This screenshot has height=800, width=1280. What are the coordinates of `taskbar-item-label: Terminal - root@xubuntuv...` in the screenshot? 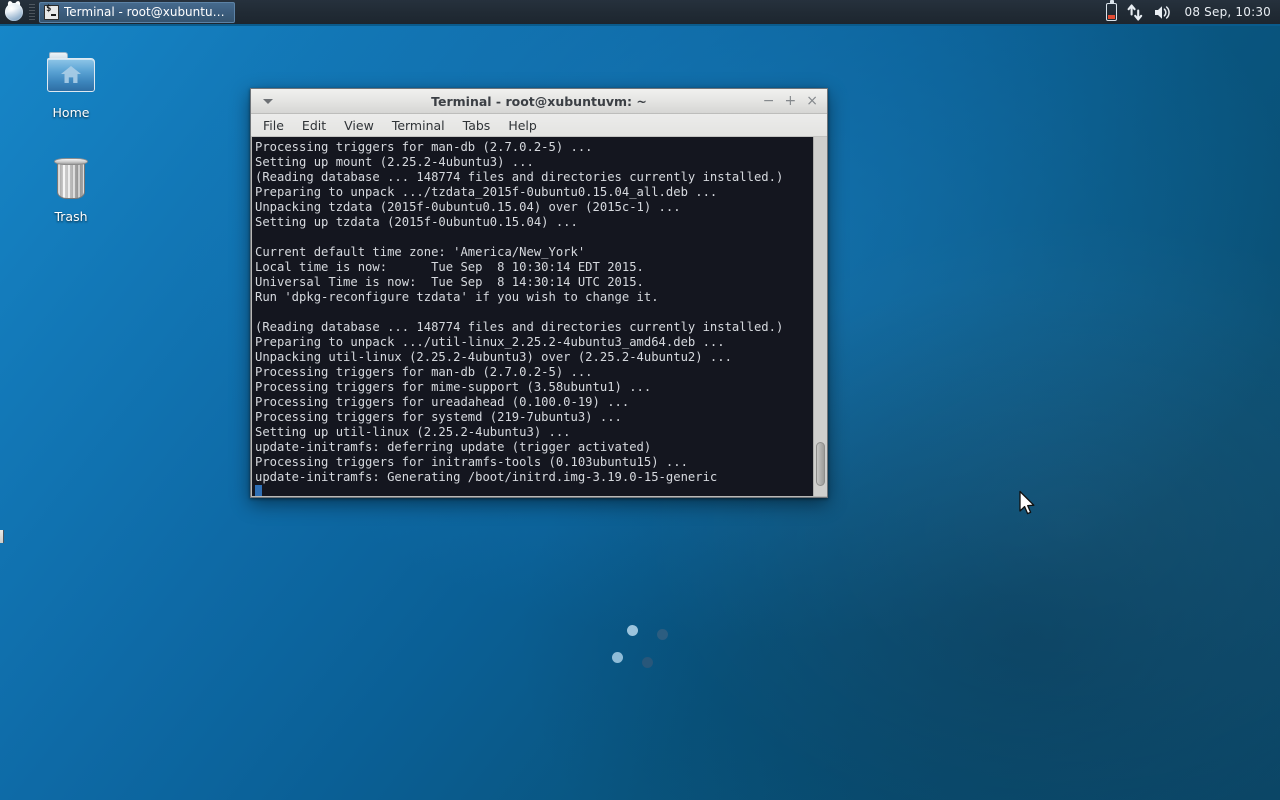 It's located at (145, 12).